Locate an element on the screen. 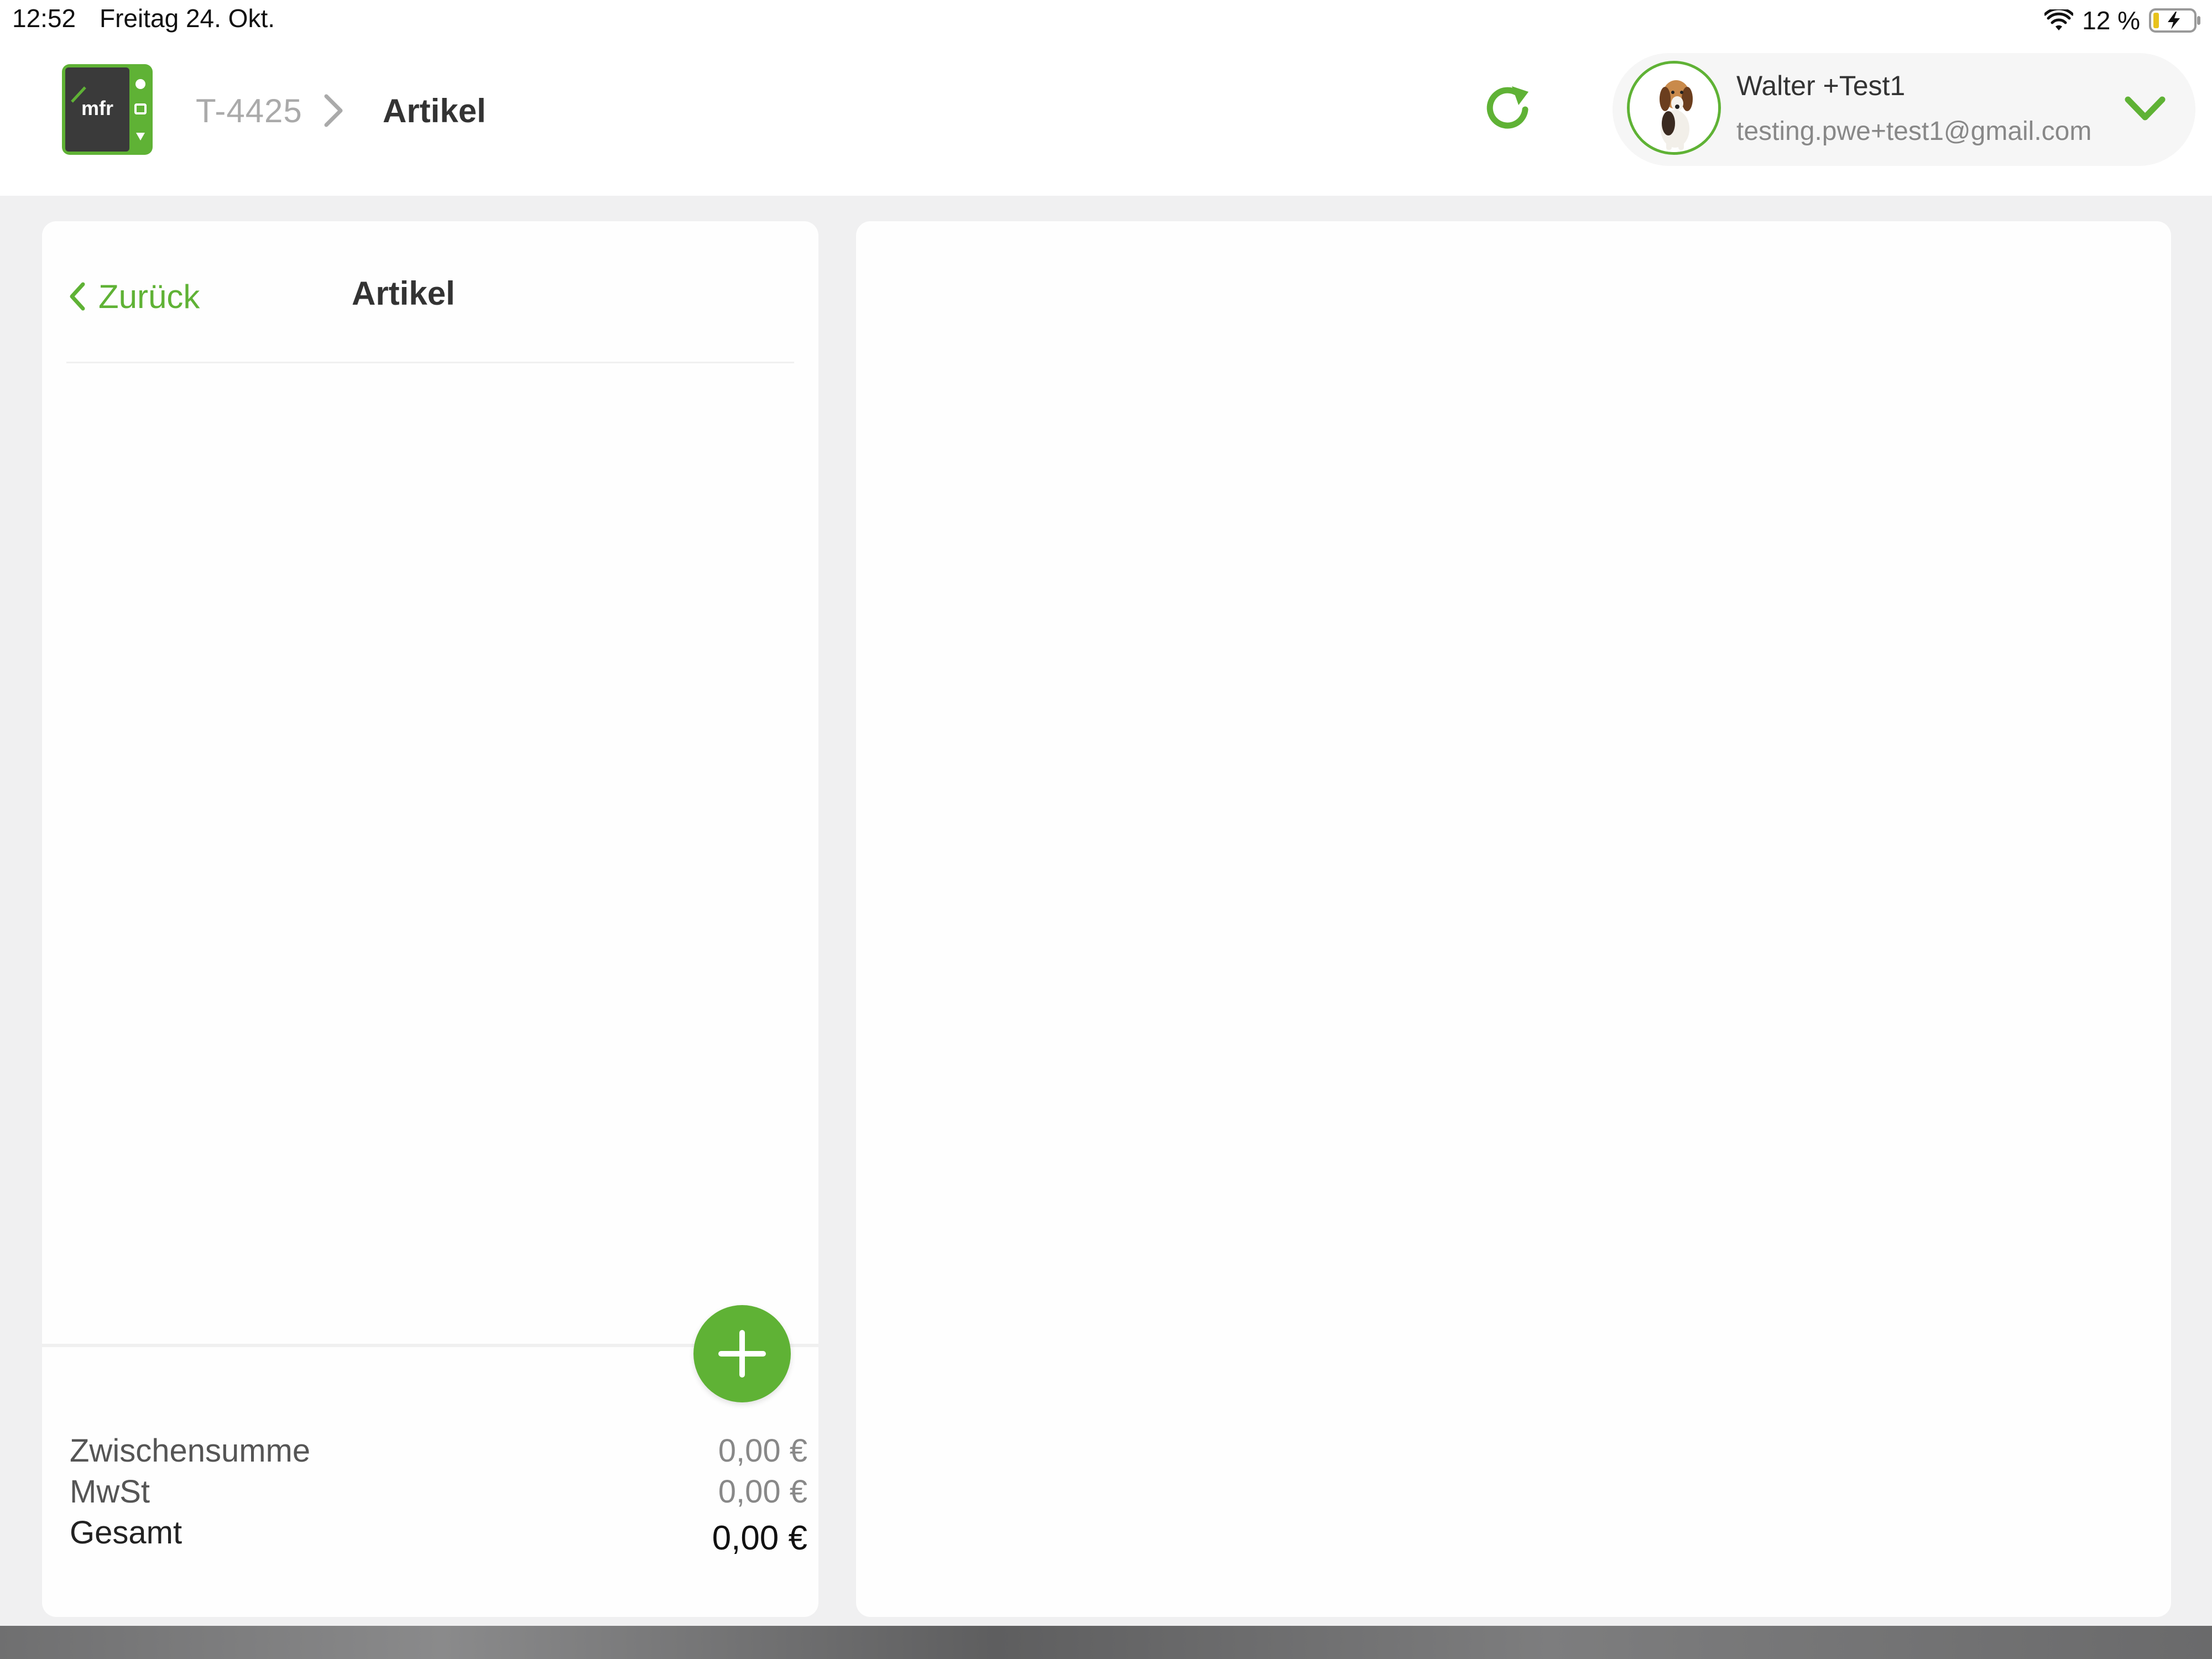 Image resolution: width=2212 pixels, height=1659 pixels. app-logo: mfr is located at coordinates (107, 110).